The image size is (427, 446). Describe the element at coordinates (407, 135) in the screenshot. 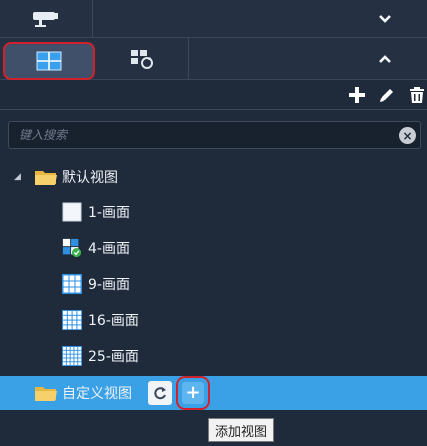

I see `clear-icon: ×` at that location.